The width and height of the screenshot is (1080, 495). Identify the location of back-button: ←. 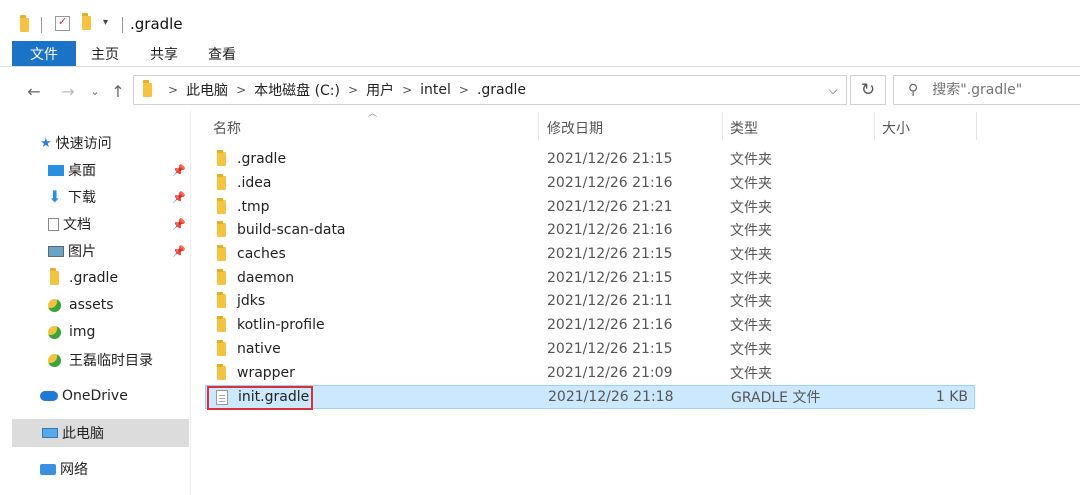
(34, 91).